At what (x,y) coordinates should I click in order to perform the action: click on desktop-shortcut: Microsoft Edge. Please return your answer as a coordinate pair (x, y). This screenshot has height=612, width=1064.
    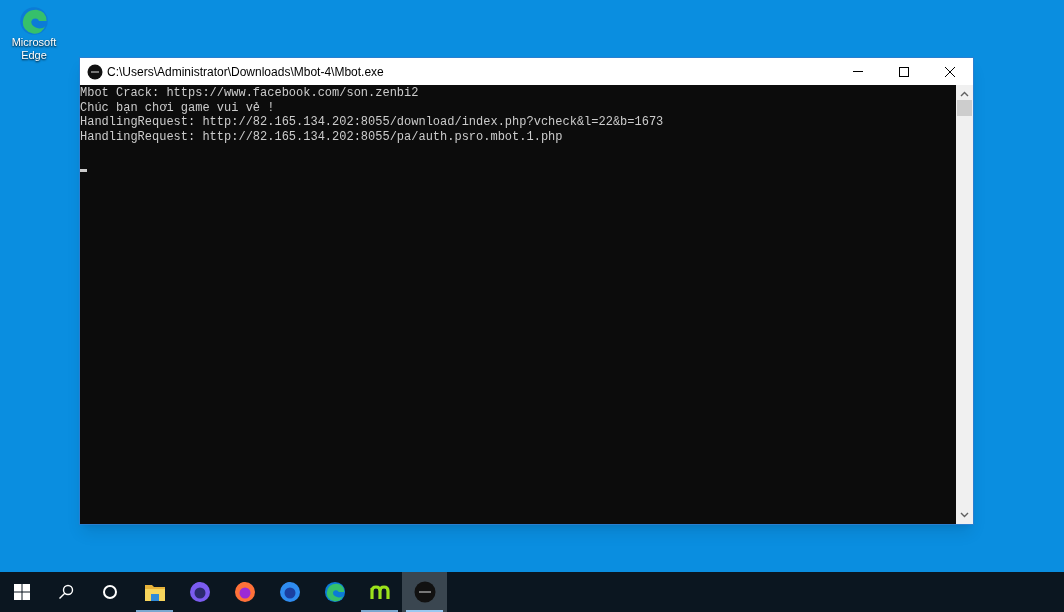
    Looking at the image, I should click on (34, 34).